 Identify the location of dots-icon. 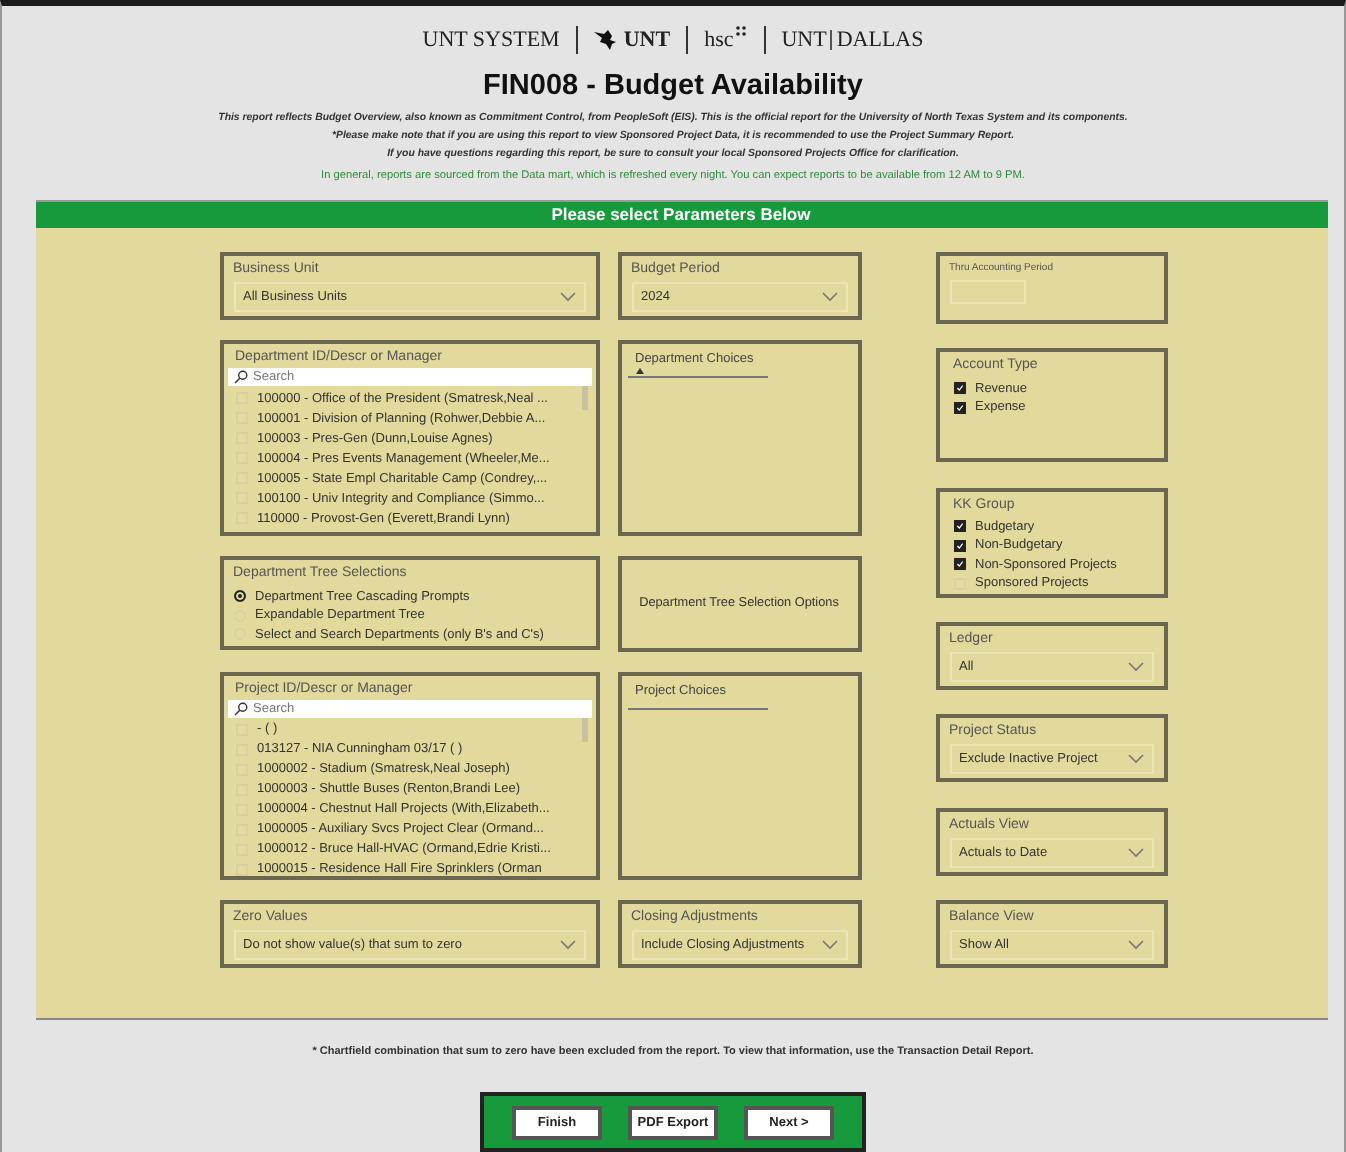
(741, 31).